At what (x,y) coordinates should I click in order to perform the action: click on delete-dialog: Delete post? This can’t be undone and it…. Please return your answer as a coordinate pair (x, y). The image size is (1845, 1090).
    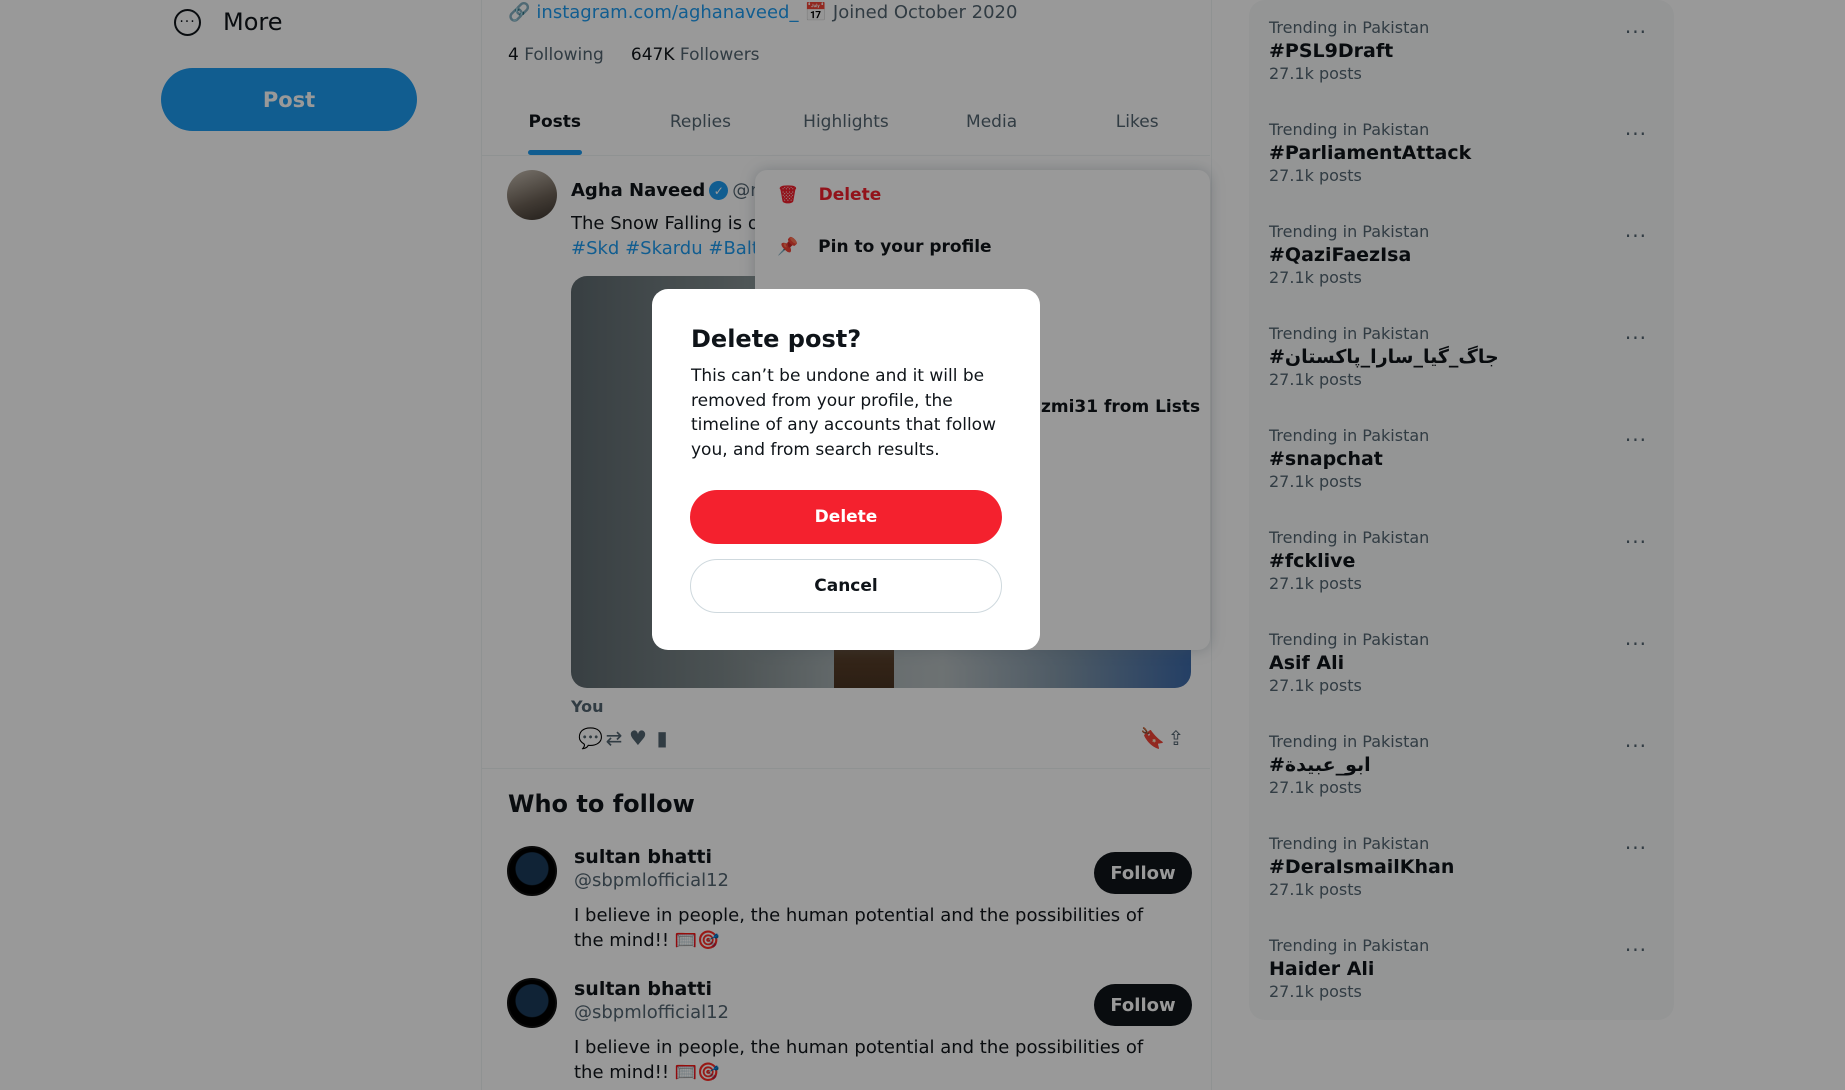
    Looking at the image, I should click on (846, 469).